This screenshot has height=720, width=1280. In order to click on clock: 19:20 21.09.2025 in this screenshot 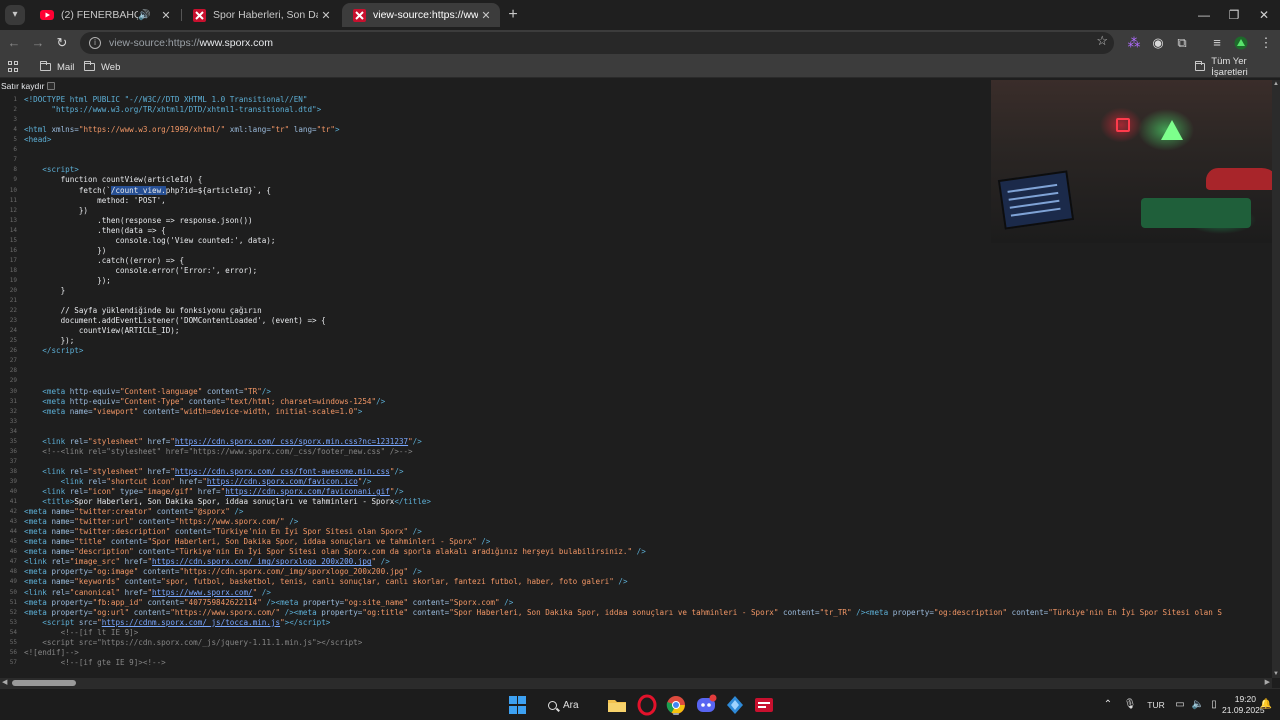, I will do `click(1243, 705)`.